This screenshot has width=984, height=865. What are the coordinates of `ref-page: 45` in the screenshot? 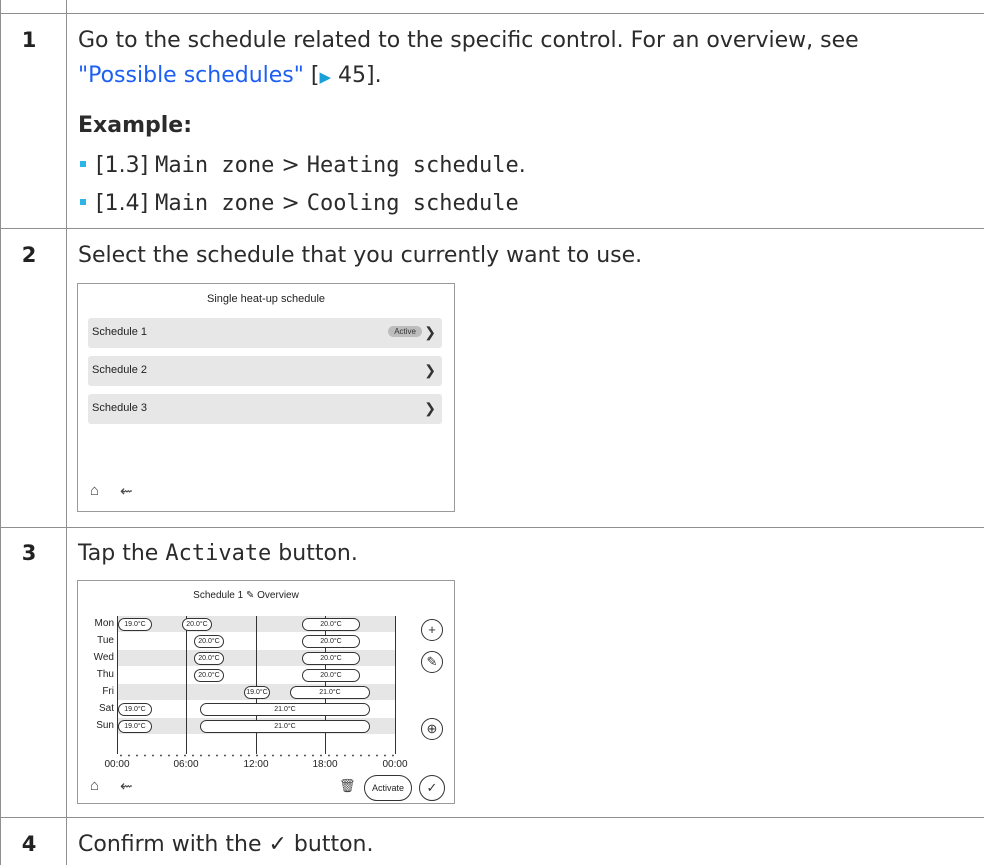 It's located at (349, 75).